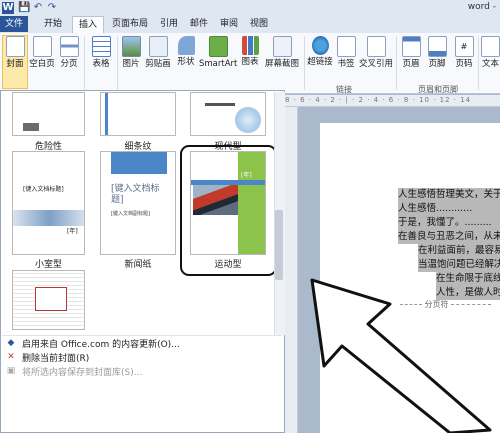 This screenshot has width=500, height=433. I want to click on smartart-label: SmartArt, so click(218, 64).